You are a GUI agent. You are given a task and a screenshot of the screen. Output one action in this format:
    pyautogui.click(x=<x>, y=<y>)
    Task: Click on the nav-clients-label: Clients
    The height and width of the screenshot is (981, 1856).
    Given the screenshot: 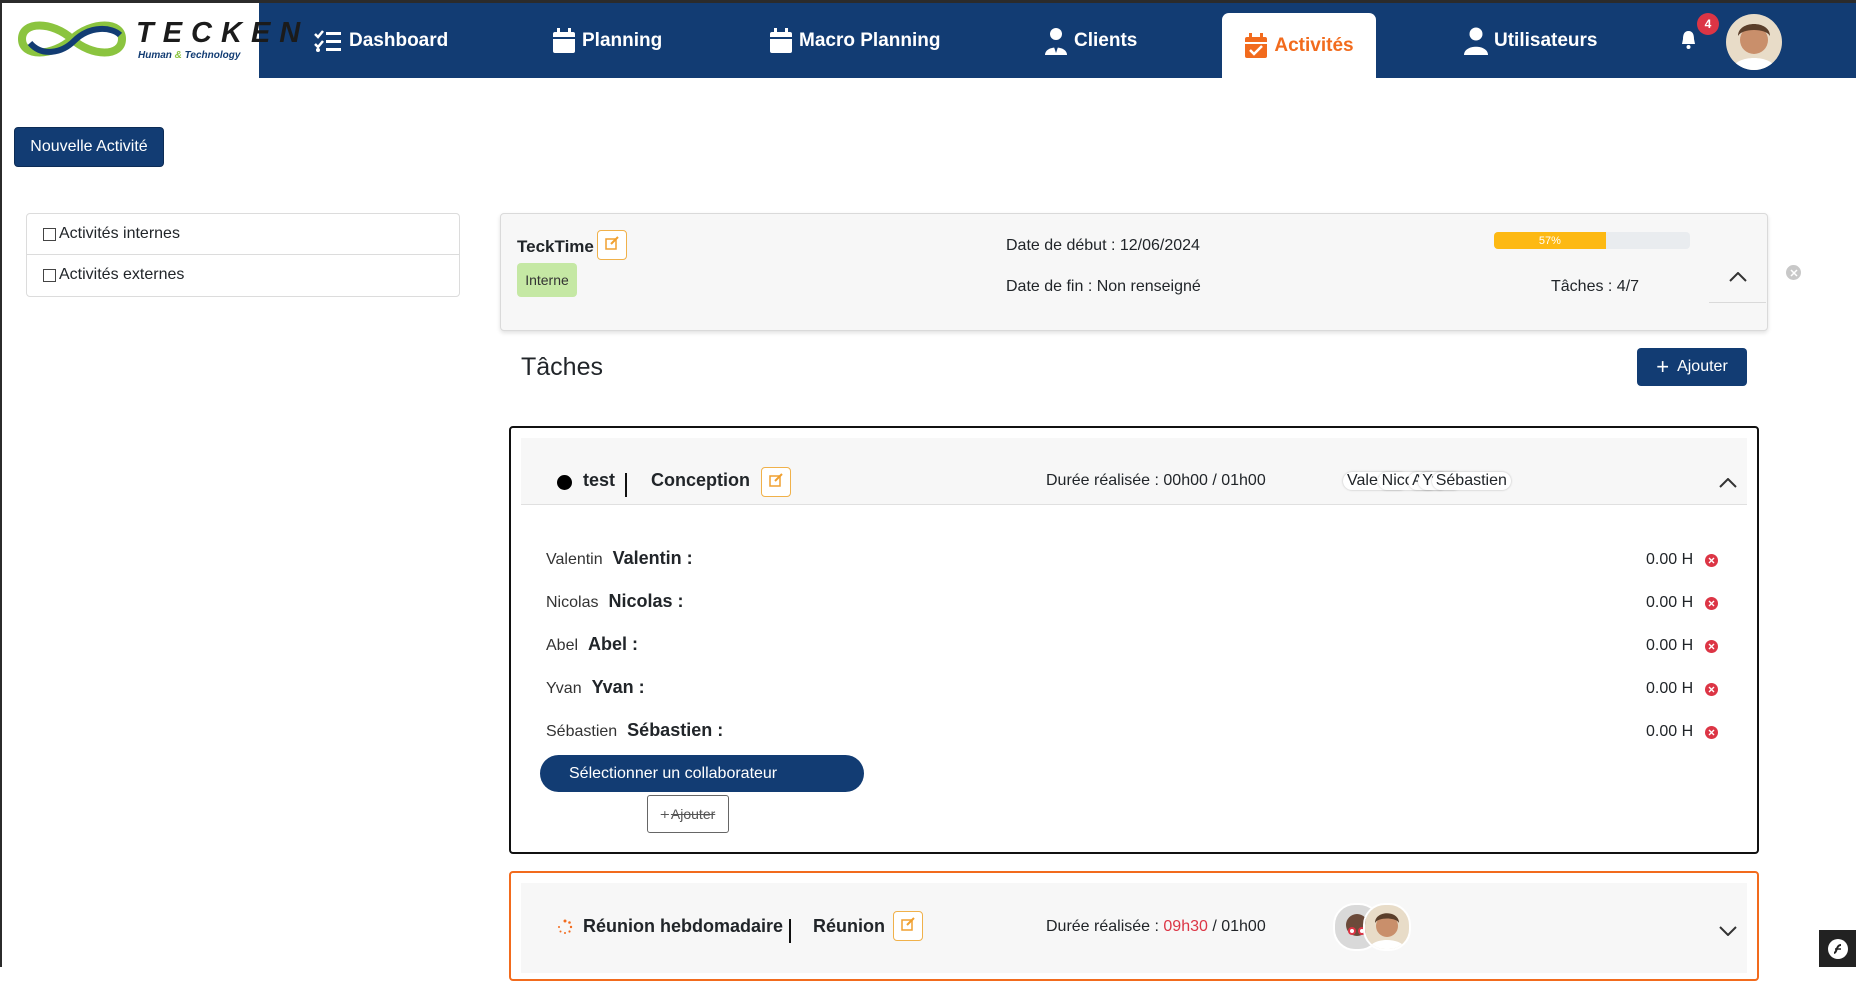 What is the action you would take?
    pyautogui.click(x=1106, y=40)
    